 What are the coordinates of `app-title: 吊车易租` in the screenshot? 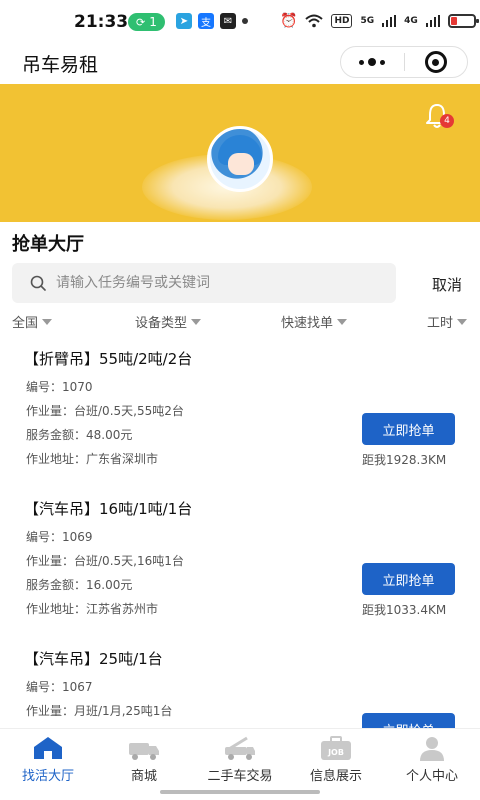 It's located at (60, 65).